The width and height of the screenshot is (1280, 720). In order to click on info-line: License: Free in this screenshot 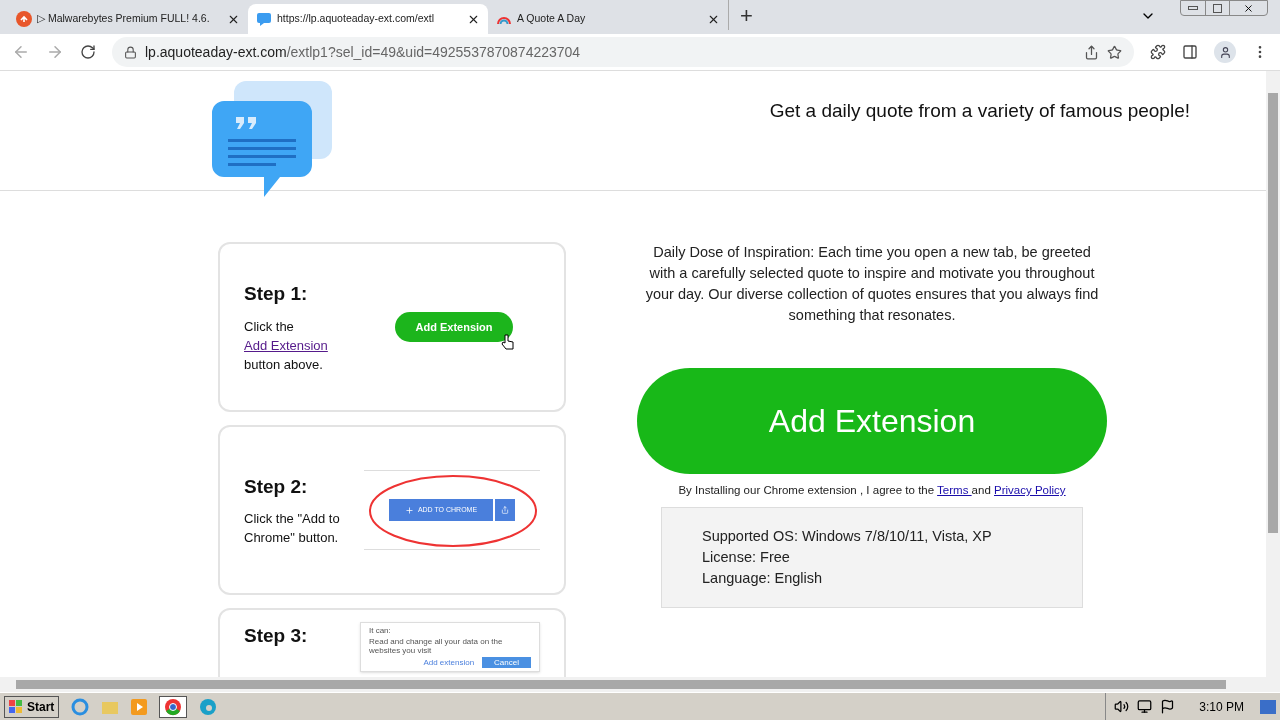, I will do `click(746, 558)`.